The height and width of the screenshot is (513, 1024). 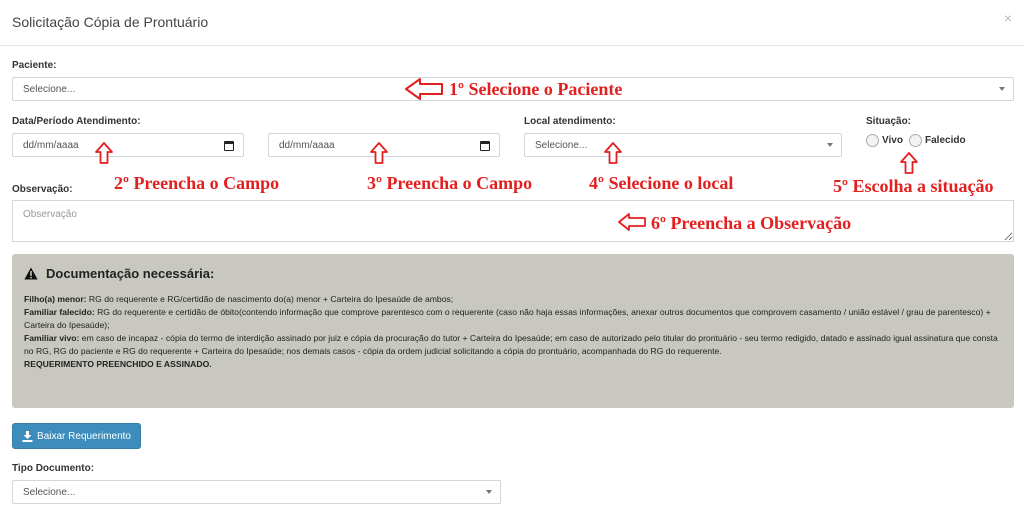 What do you see at coordinates (59, 312) in the screenshot?
I see `doc-item-label: Familiar falecido:` at bounding box center [59, 312].